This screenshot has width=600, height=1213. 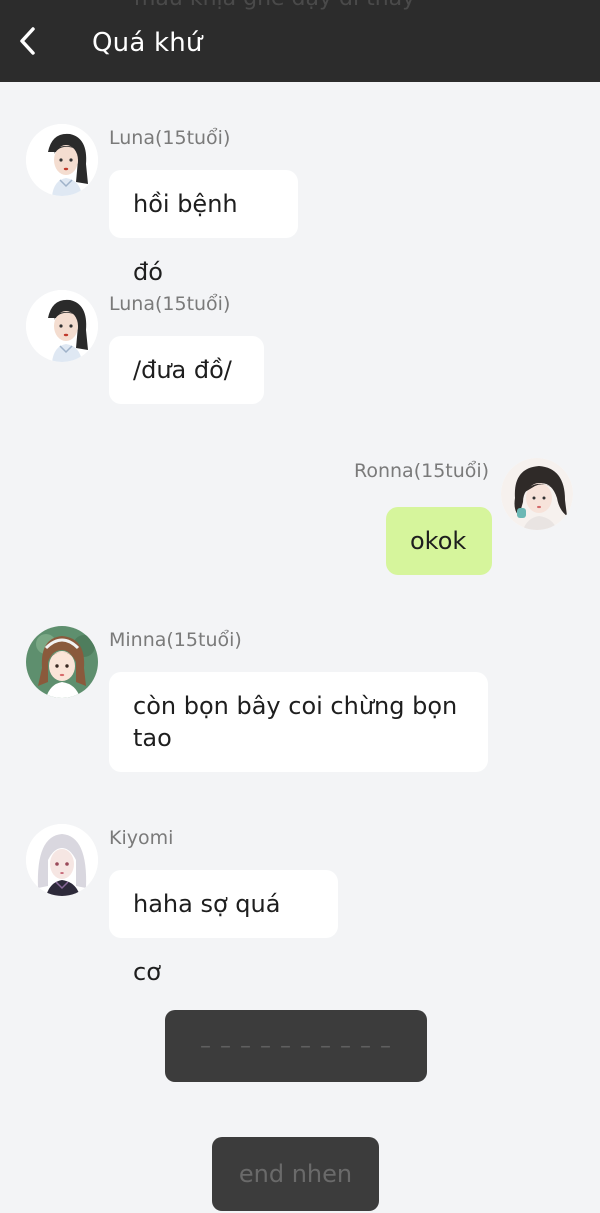 What do you see at coordinates (298, 722) in the screenshot?
I see `message-bubble: còn bọn bây coi chừng bọn tao` at bounding box center [298, 722].